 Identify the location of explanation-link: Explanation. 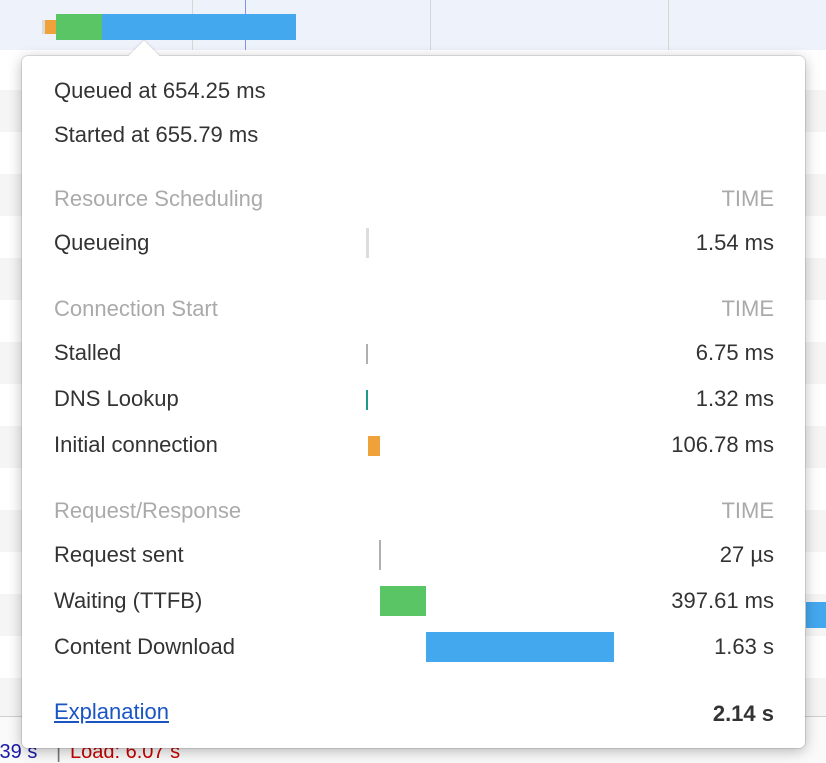
(111, 712).